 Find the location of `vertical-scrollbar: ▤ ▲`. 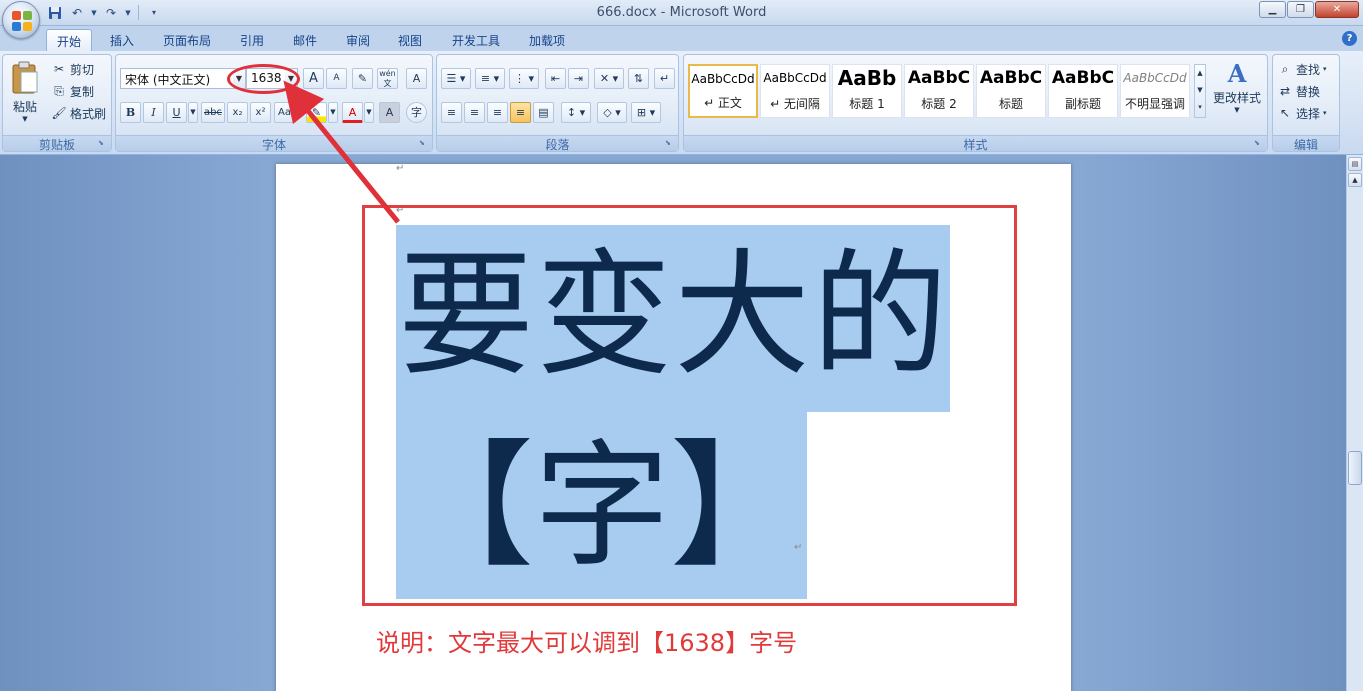

vertical-scrollbar: ▤ ▲ is located at coordinates (1354, 423).